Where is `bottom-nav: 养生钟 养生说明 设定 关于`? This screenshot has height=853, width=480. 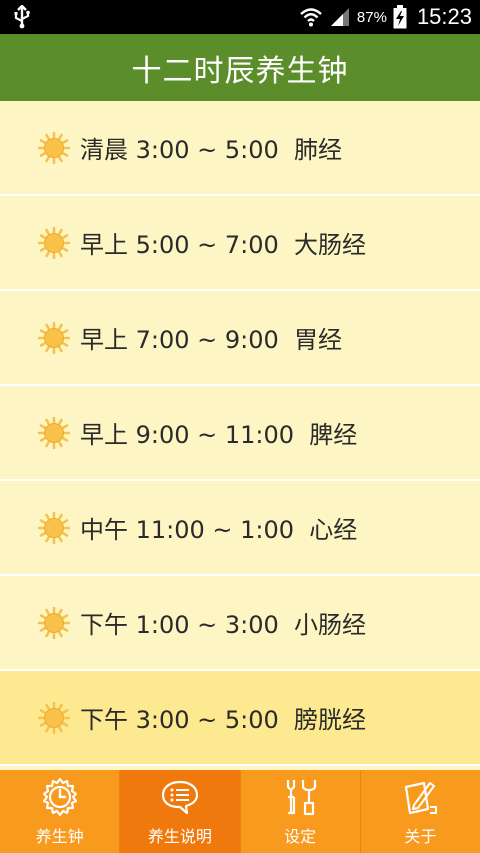
bottom-nav: 养生钟 养生说明 设定 关于 is located at coordinates (240, 811).